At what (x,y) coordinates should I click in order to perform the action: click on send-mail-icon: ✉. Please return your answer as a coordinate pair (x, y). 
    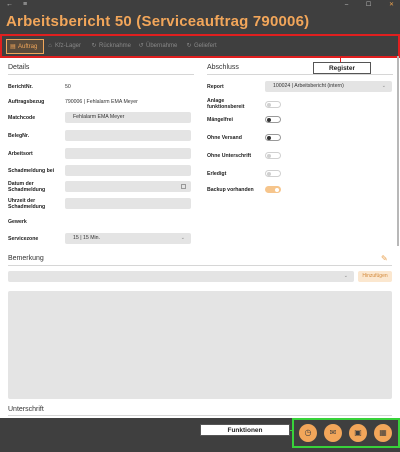
    Looking at the image, I should click on (333, 432).